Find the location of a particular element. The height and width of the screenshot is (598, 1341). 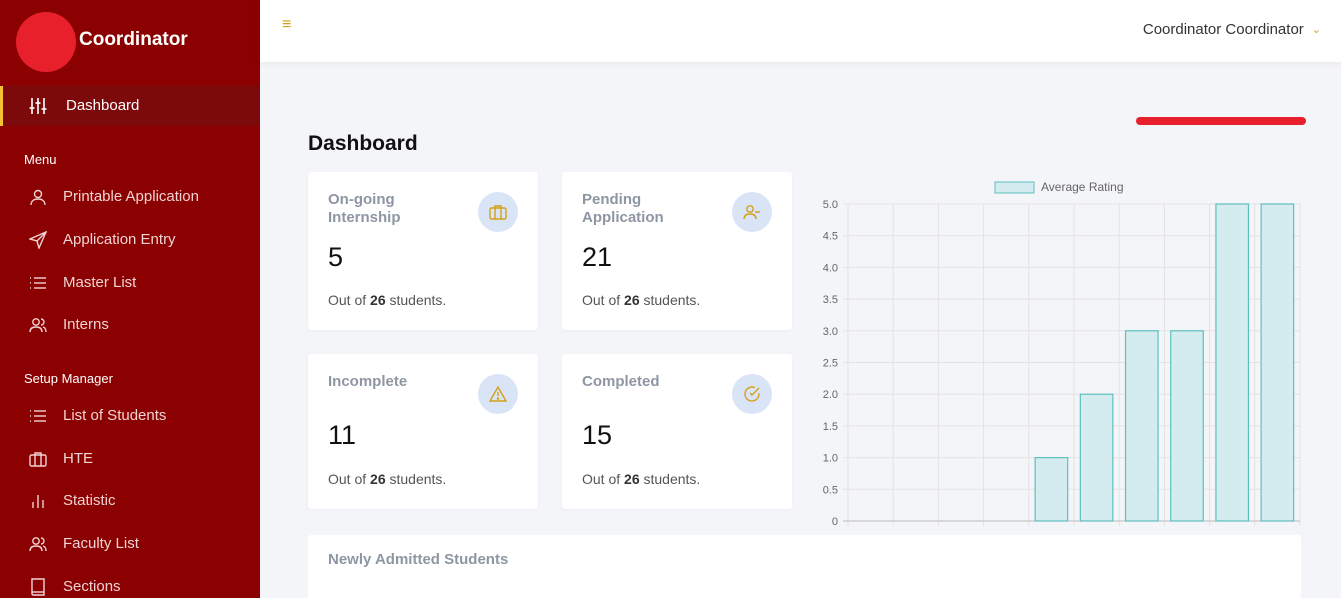

sidebar-item-label: Master List is located at coordinates (100, 282).